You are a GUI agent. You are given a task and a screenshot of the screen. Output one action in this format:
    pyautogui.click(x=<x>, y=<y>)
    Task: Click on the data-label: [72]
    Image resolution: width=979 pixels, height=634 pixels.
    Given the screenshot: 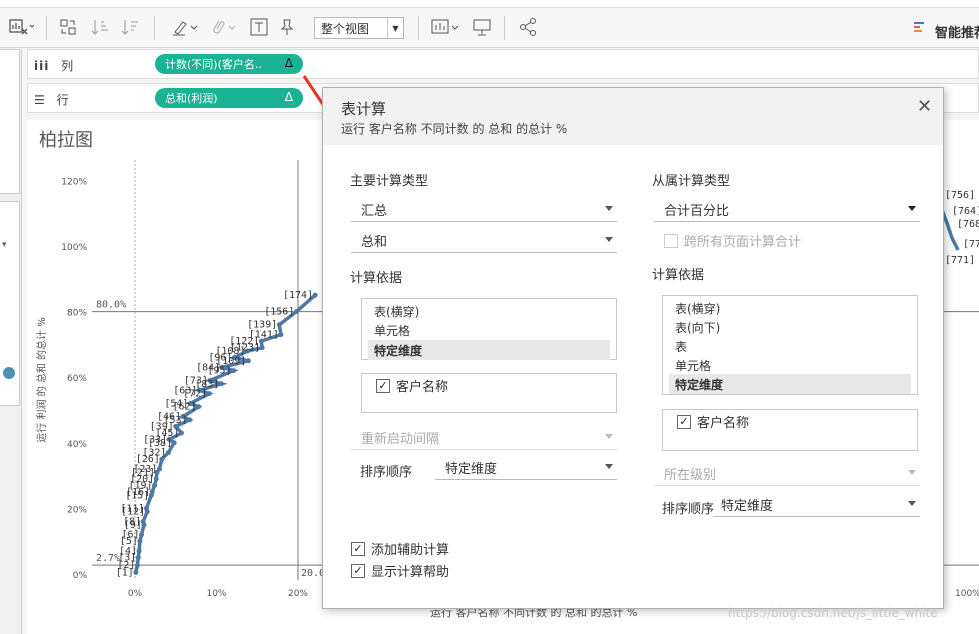 What is the action you would take?
    pyautogui.click(x=195, y=394)
    